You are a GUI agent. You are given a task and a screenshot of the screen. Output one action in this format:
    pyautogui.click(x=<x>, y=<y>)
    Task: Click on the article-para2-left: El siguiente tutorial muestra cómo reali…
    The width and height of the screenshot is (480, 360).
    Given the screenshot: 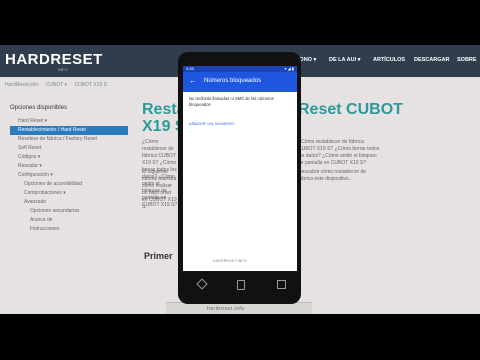 What is the action you would take?
    pyautogui.click(x=159, y=189)
    